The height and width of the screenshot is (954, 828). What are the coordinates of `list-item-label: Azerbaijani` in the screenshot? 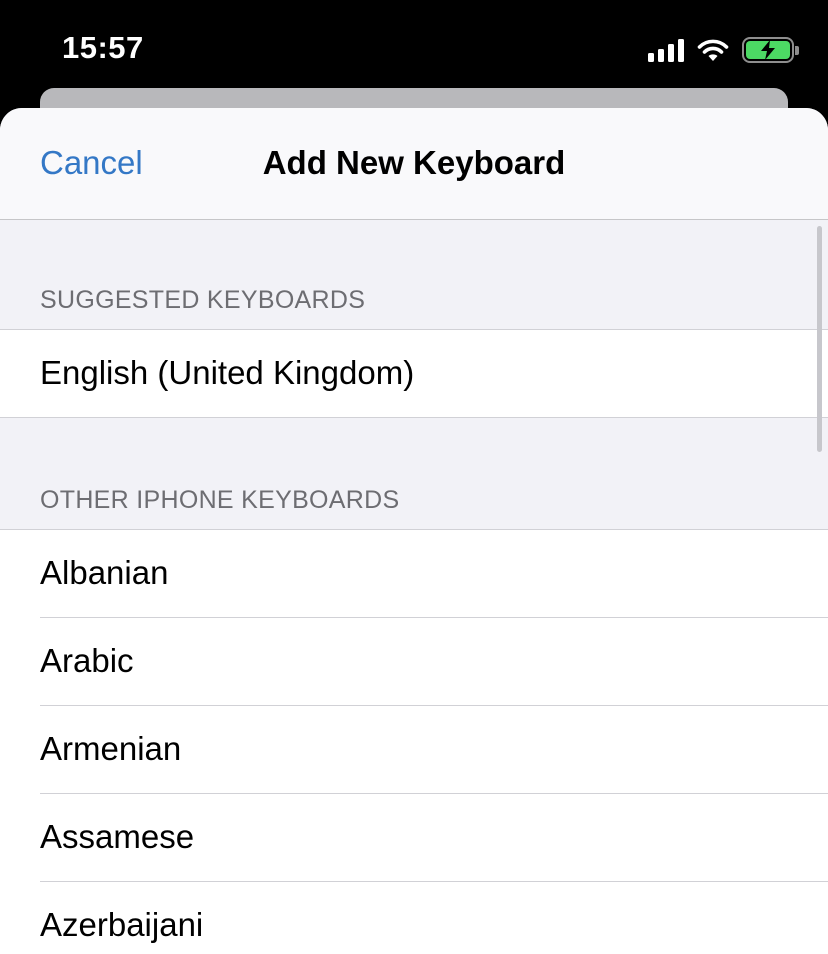 It's located at (122, 924).